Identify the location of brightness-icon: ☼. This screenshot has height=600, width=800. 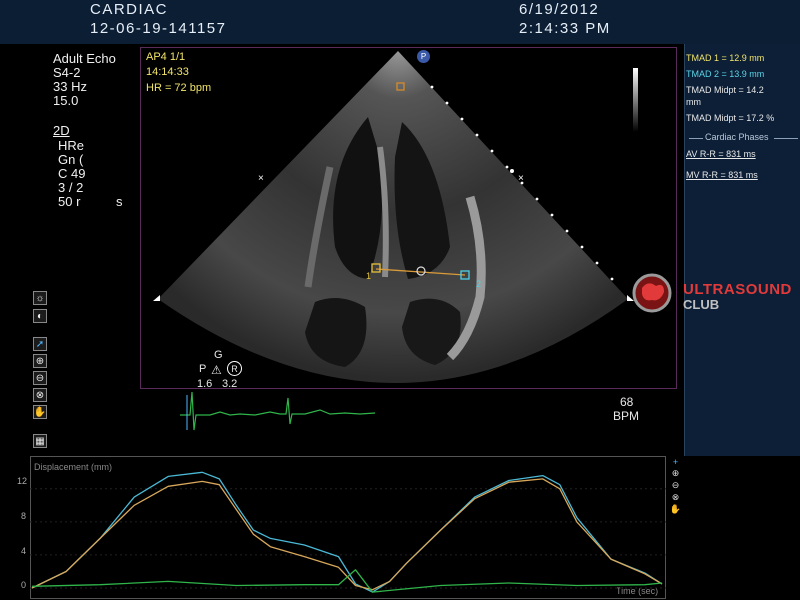
(40, 298).